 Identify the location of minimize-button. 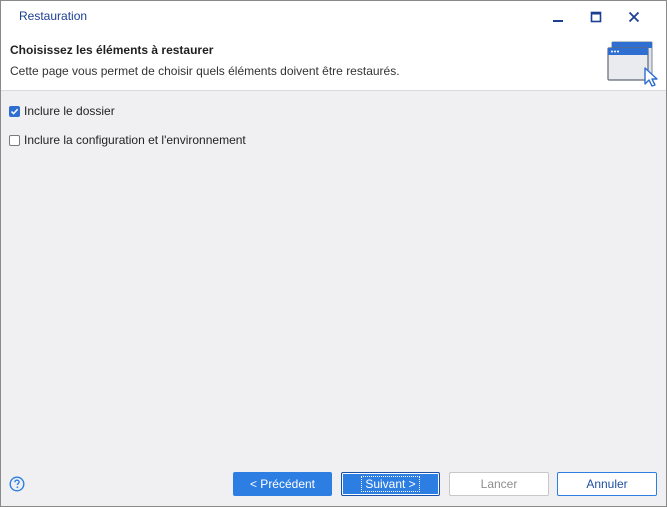
(558, 16).